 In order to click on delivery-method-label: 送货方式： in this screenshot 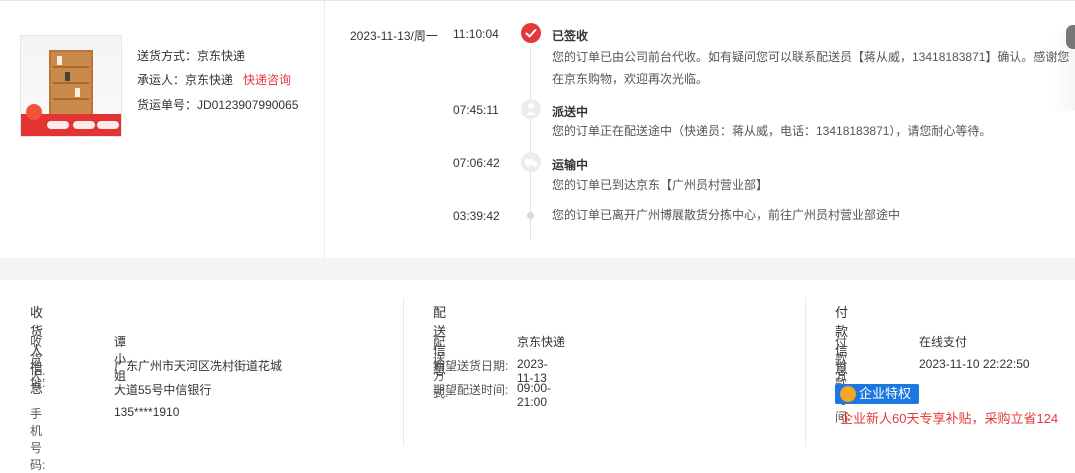, I will do `click(167, 56)`.